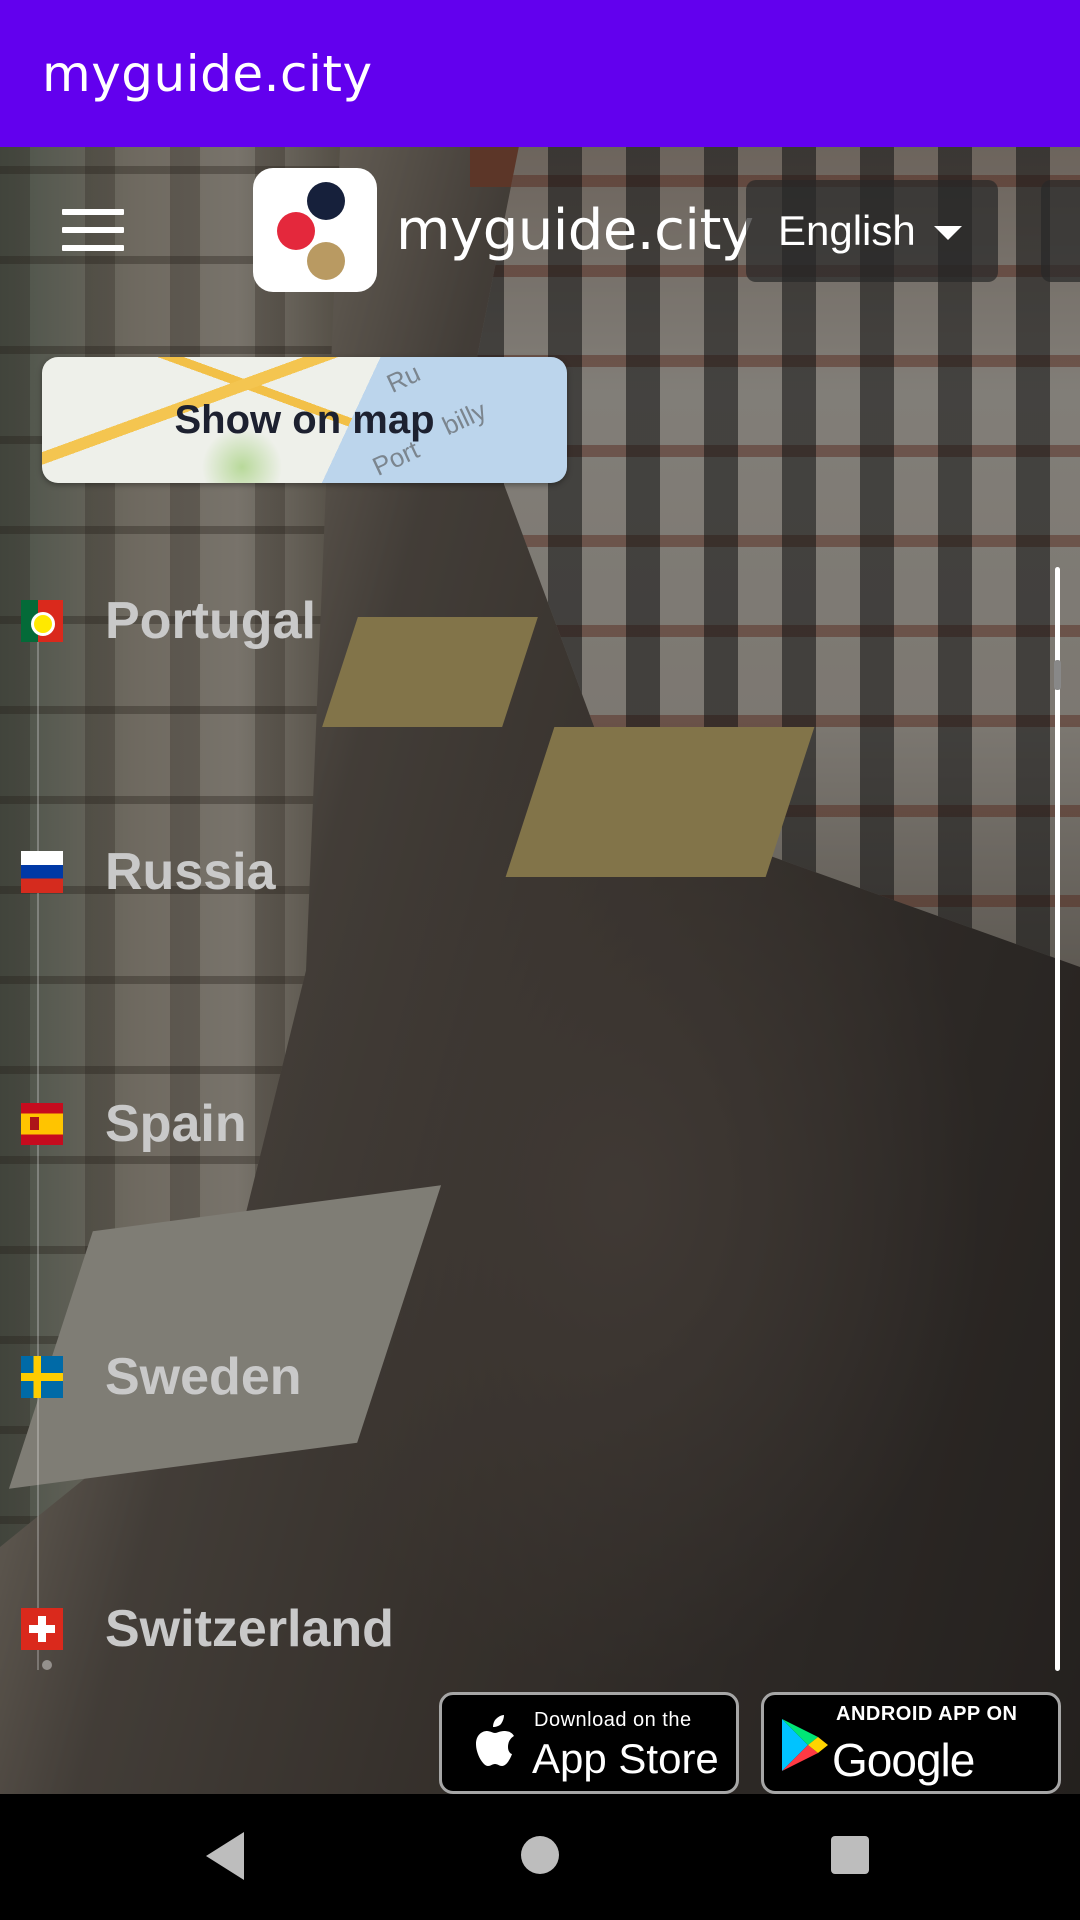  What do you see at coordinates (380, 1124) in the screenshot?
I see `country-item-spain: Spain` at bounding box center [380, 1124].